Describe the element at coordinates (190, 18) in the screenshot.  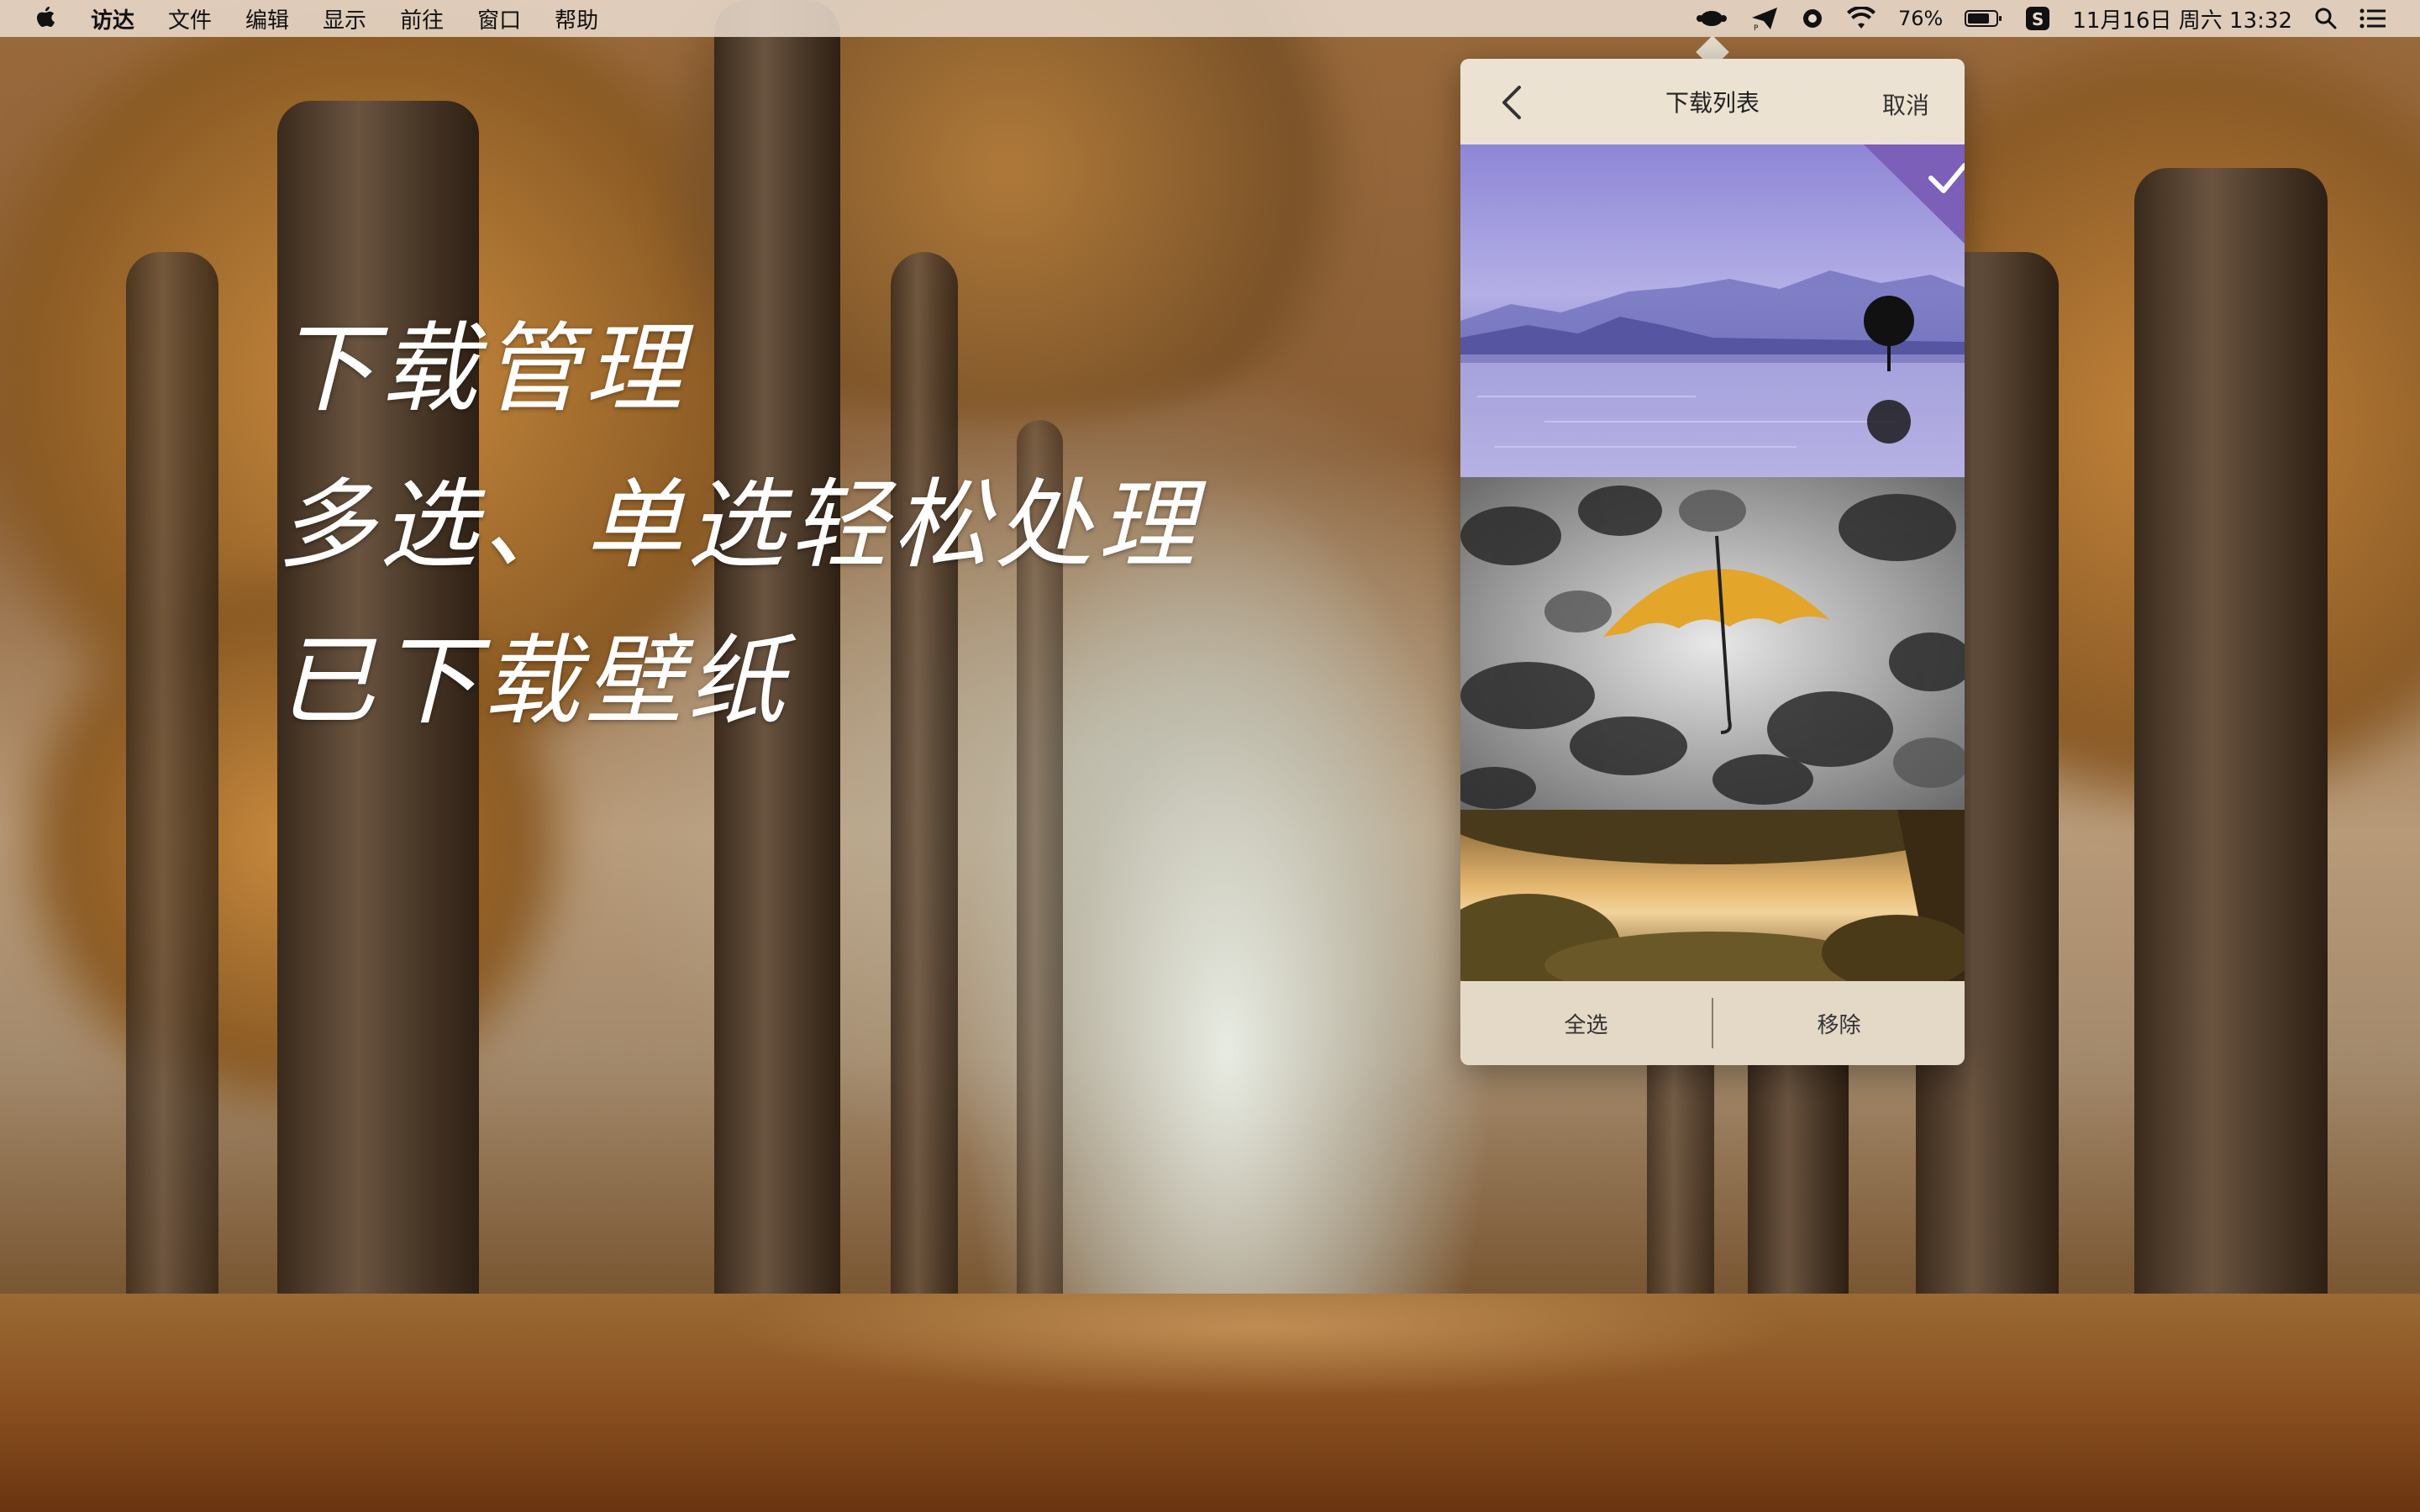
I see `menu-file: 文件` at that location.